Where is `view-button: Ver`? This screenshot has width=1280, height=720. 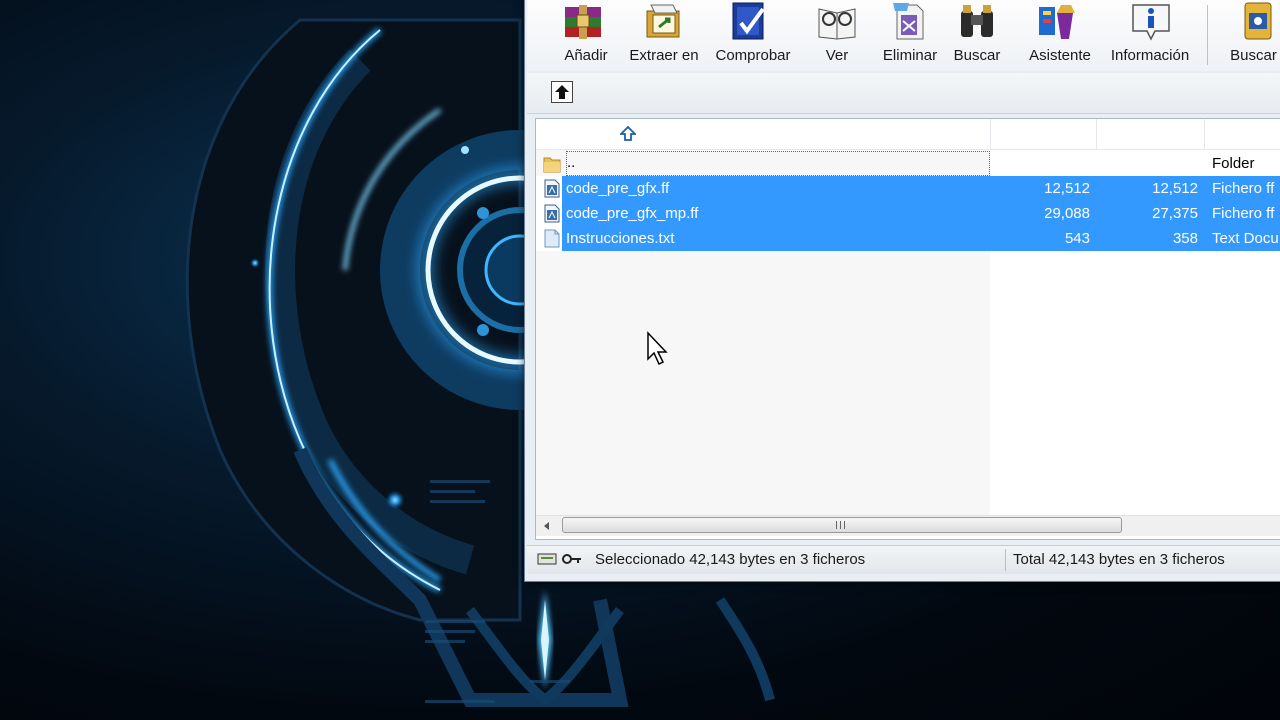
view-button: Ver is located at coordinates (838, 35).